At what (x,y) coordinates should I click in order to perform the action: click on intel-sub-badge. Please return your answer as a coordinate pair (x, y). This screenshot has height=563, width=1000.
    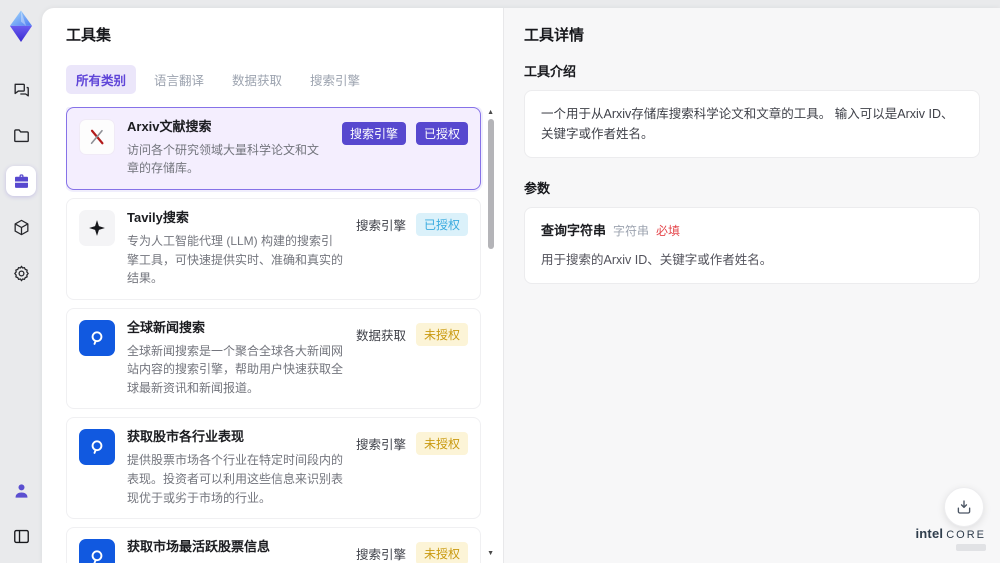
    Looking at the image, I should click on (971, 547).